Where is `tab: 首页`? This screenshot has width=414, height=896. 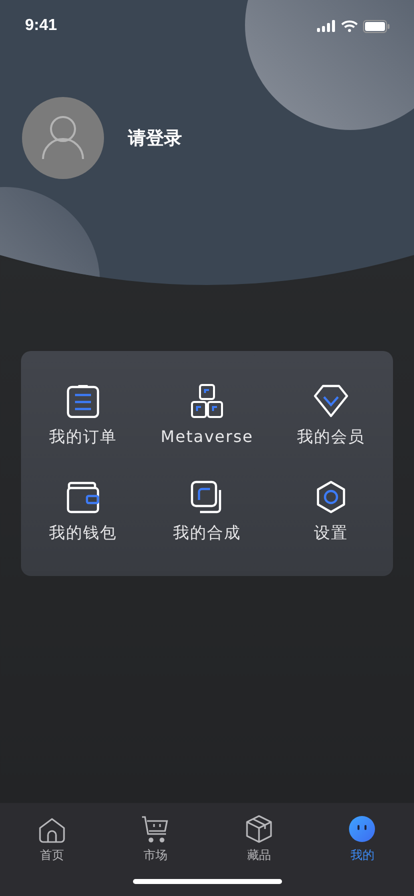
tab: 首页 is located at coordinates (52, 835).